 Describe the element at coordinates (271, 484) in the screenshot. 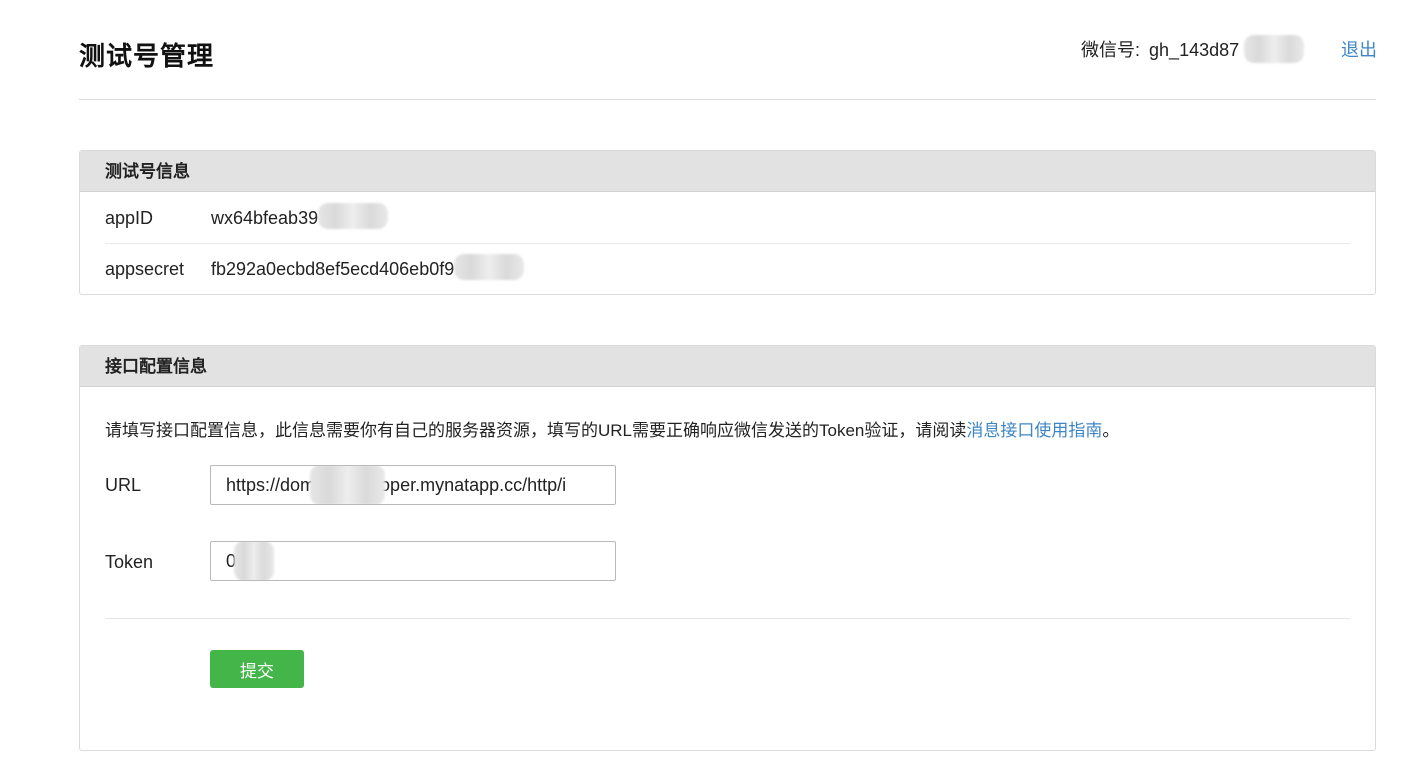

I see `url-value-start: https://dom` at that location.